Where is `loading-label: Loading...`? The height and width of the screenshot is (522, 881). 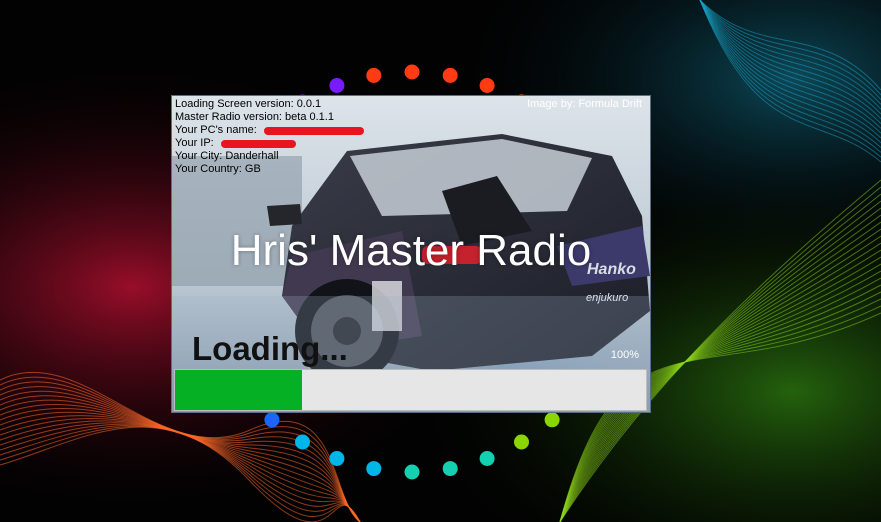 loading-label: Loading... is located at coordinates (270, 348).